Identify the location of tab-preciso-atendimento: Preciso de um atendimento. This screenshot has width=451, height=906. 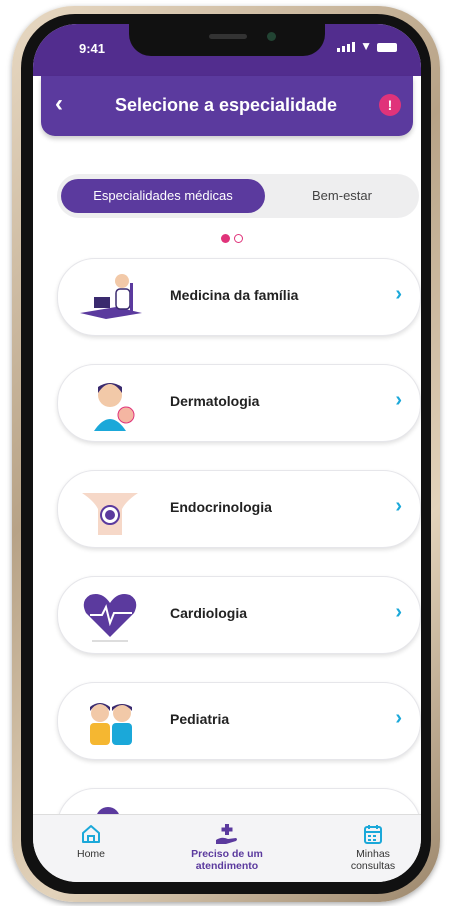
(227, 847).